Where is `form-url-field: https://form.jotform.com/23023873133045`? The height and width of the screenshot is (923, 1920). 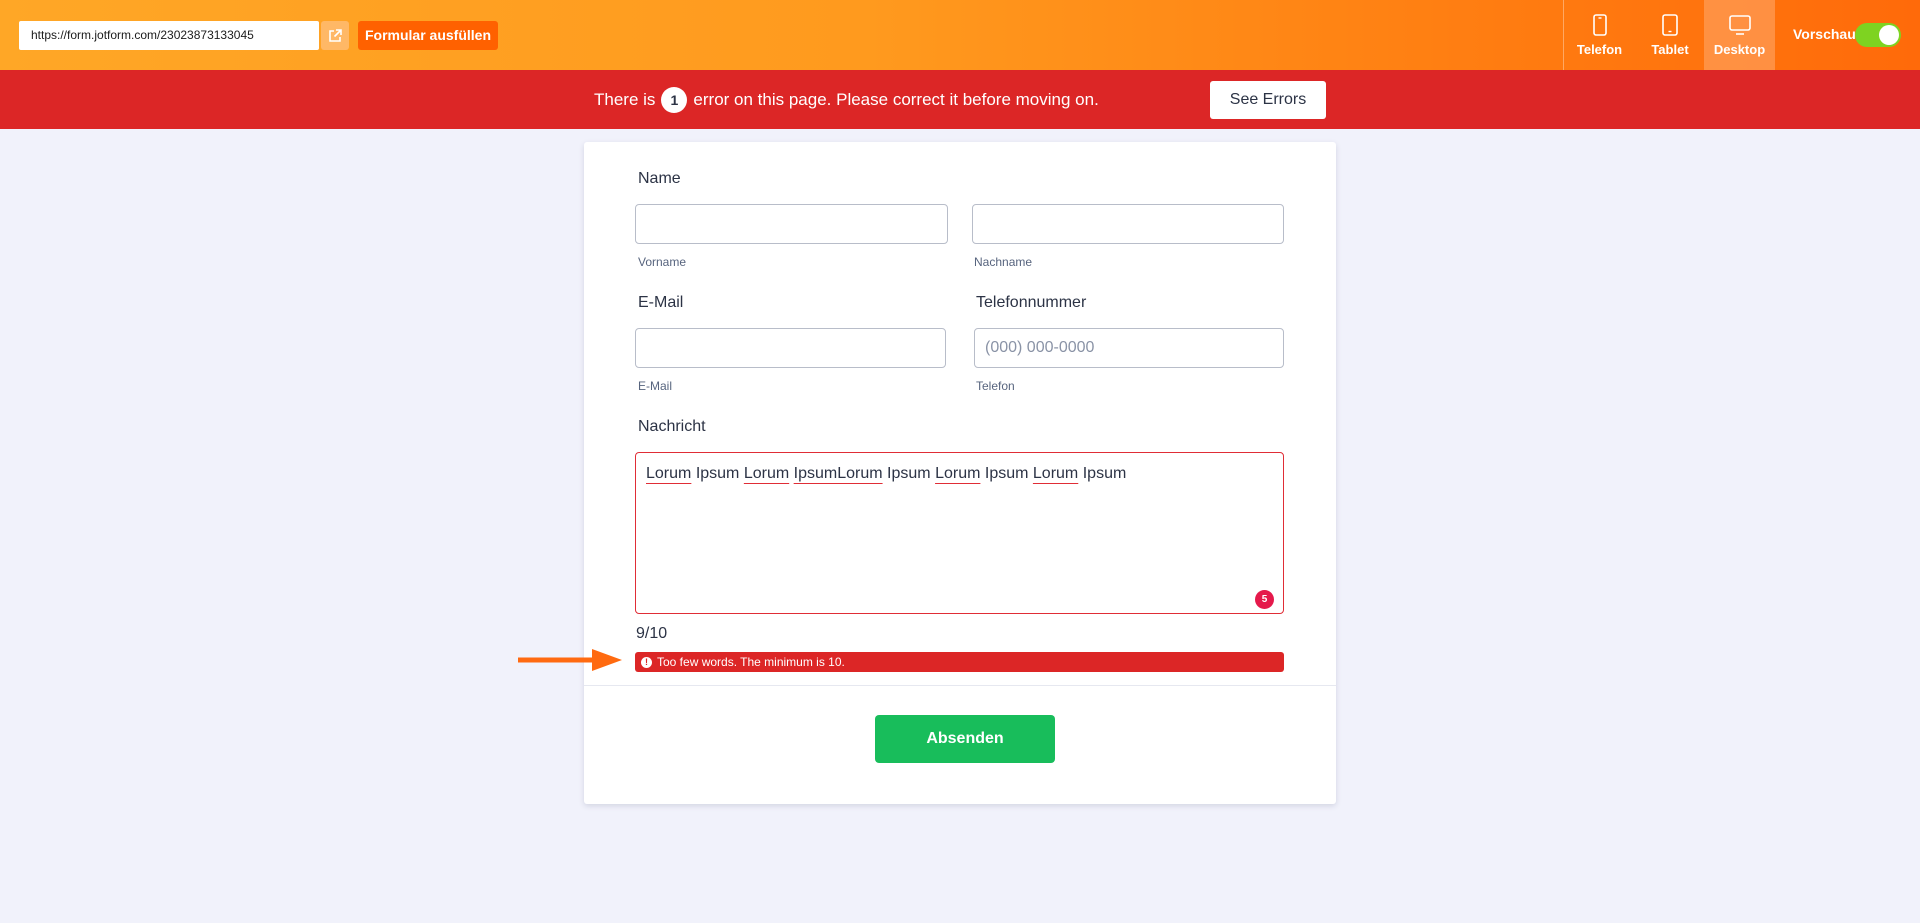
form-url-field: https://form.jotform.com/23023873133045 is located at coordinates (169, 35).